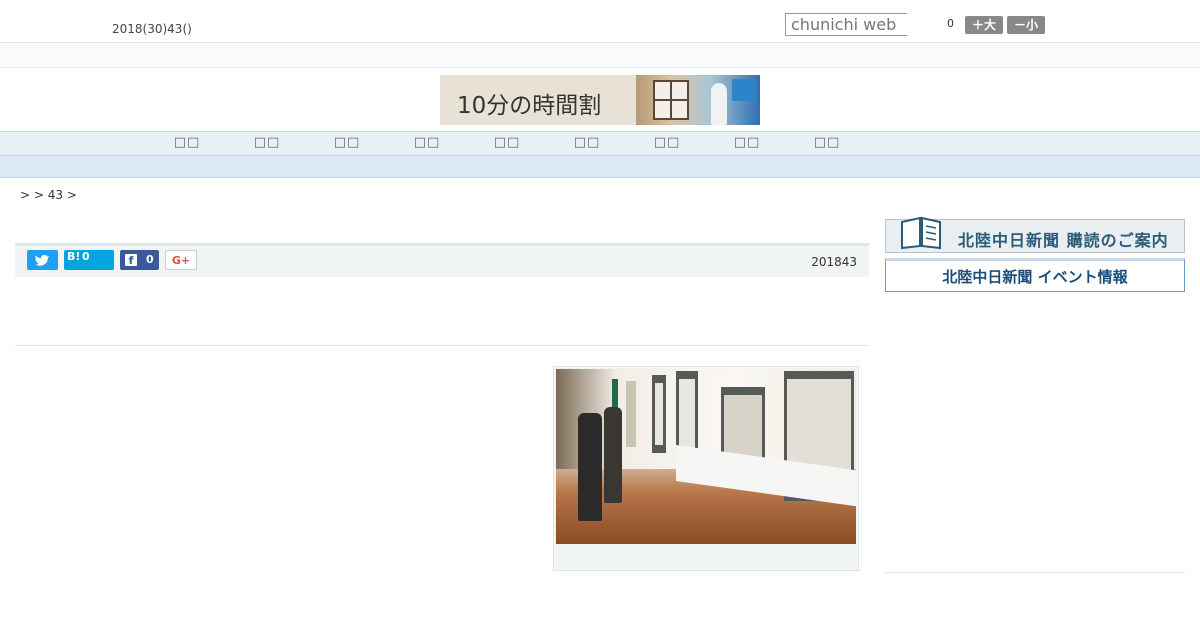 This screenshot has height=630, width=1200. Describe the element at coordinates (1035, 572) in the screenshot. I see `sidebar-divider` at that location.